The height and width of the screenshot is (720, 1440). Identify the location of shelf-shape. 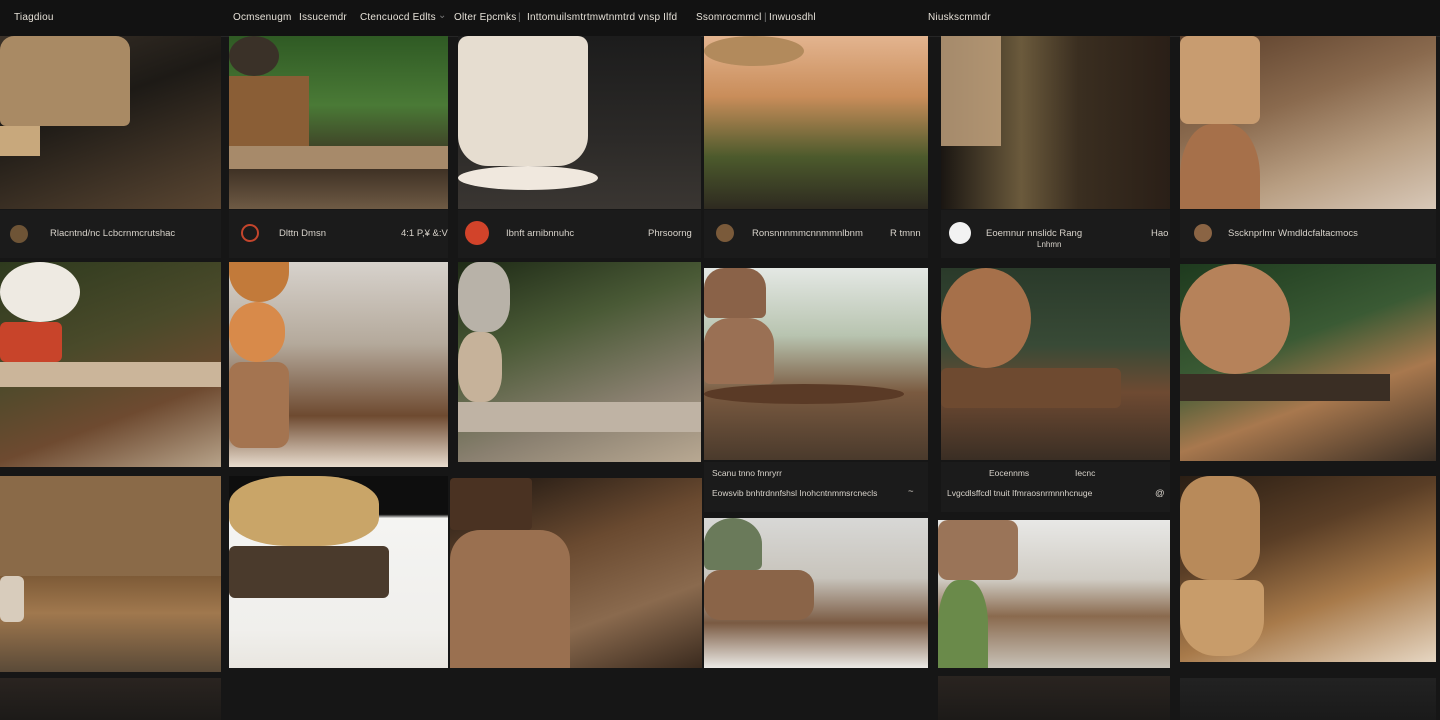
(338, 157).